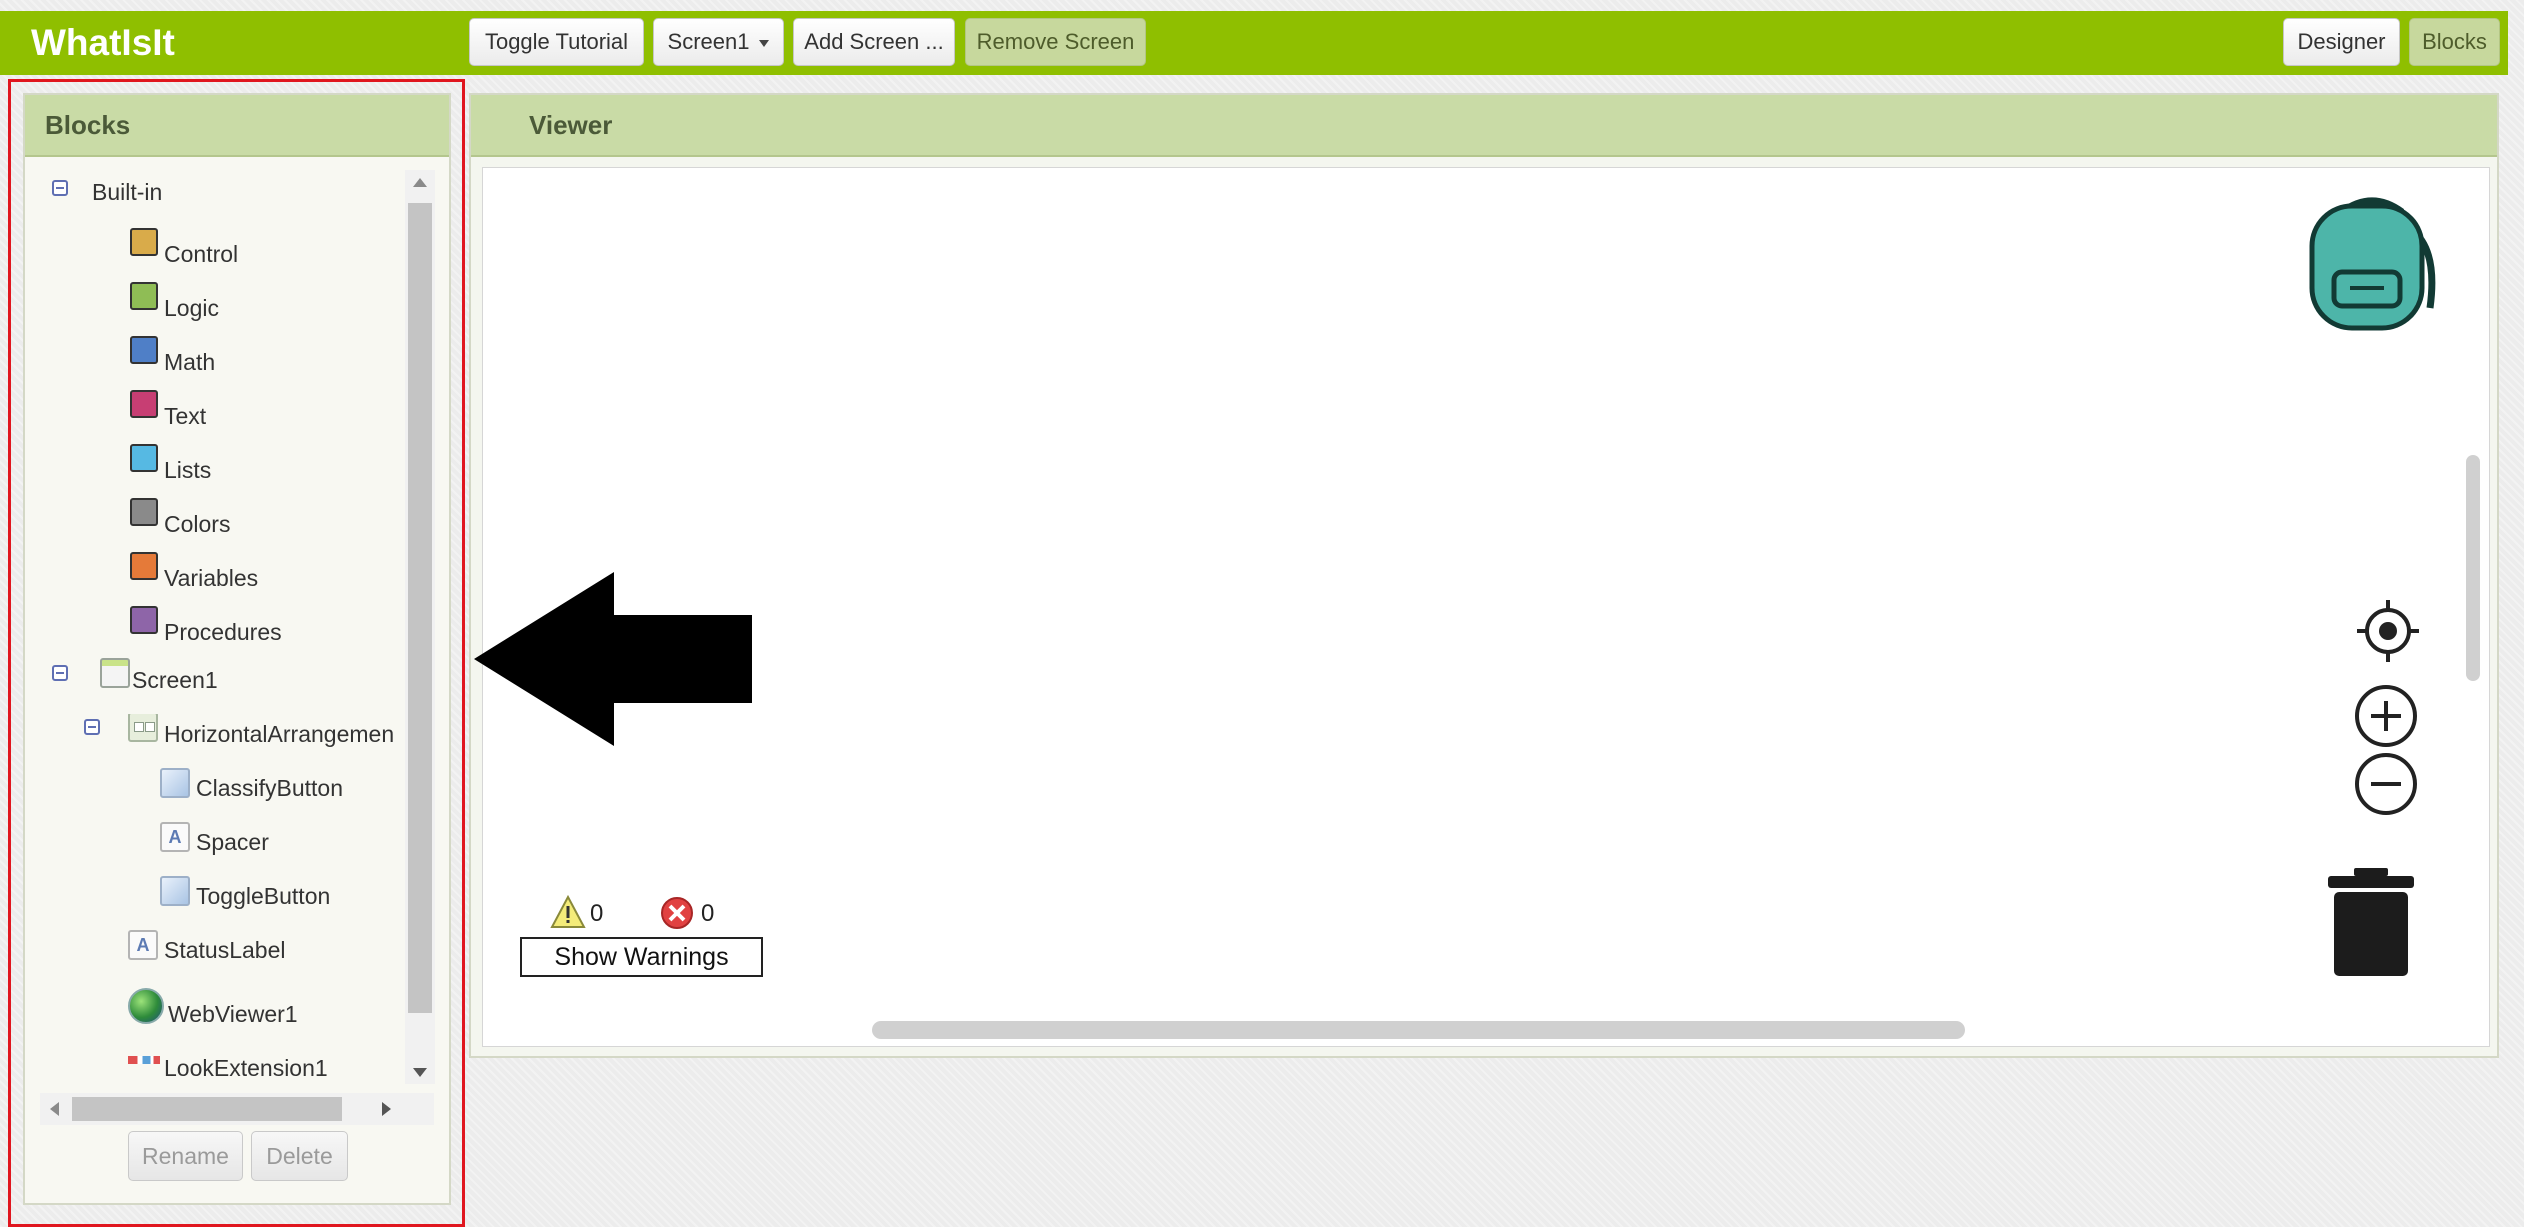  Describe the element at coordinates (258, 518) in the screenshot. I see `builtin-item-colors: Colors` at that location.